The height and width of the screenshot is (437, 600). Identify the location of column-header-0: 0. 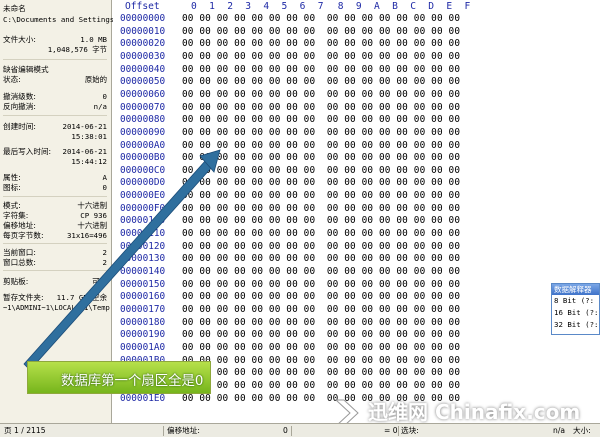
(194, 6).